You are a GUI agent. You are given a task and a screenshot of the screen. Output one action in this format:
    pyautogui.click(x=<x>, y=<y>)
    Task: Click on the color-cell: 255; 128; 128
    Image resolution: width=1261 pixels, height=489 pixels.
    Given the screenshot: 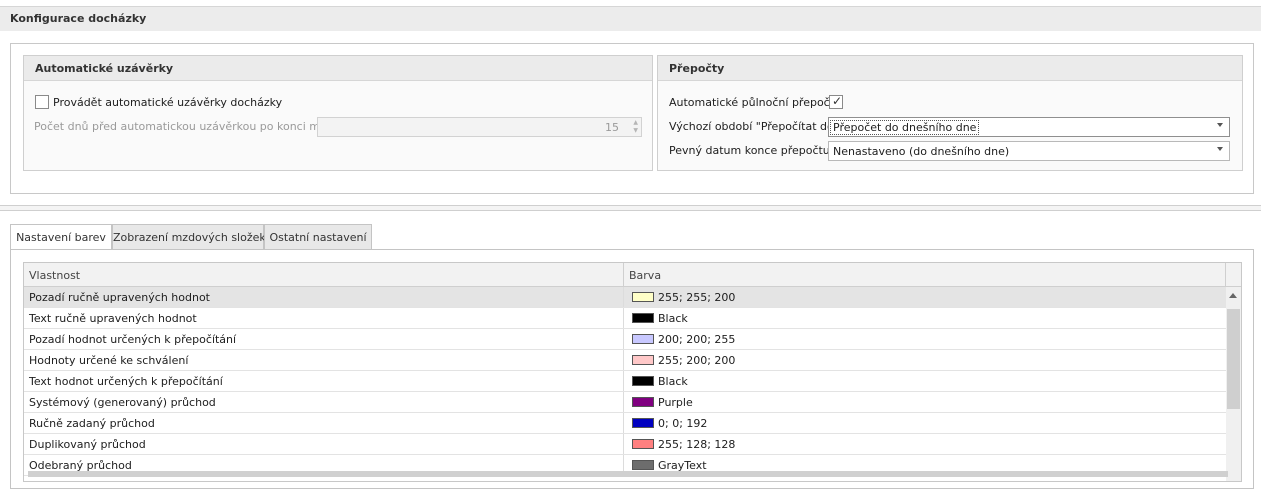 What is the action you would take?
    pyautogui.click(x=925, y=444)
    